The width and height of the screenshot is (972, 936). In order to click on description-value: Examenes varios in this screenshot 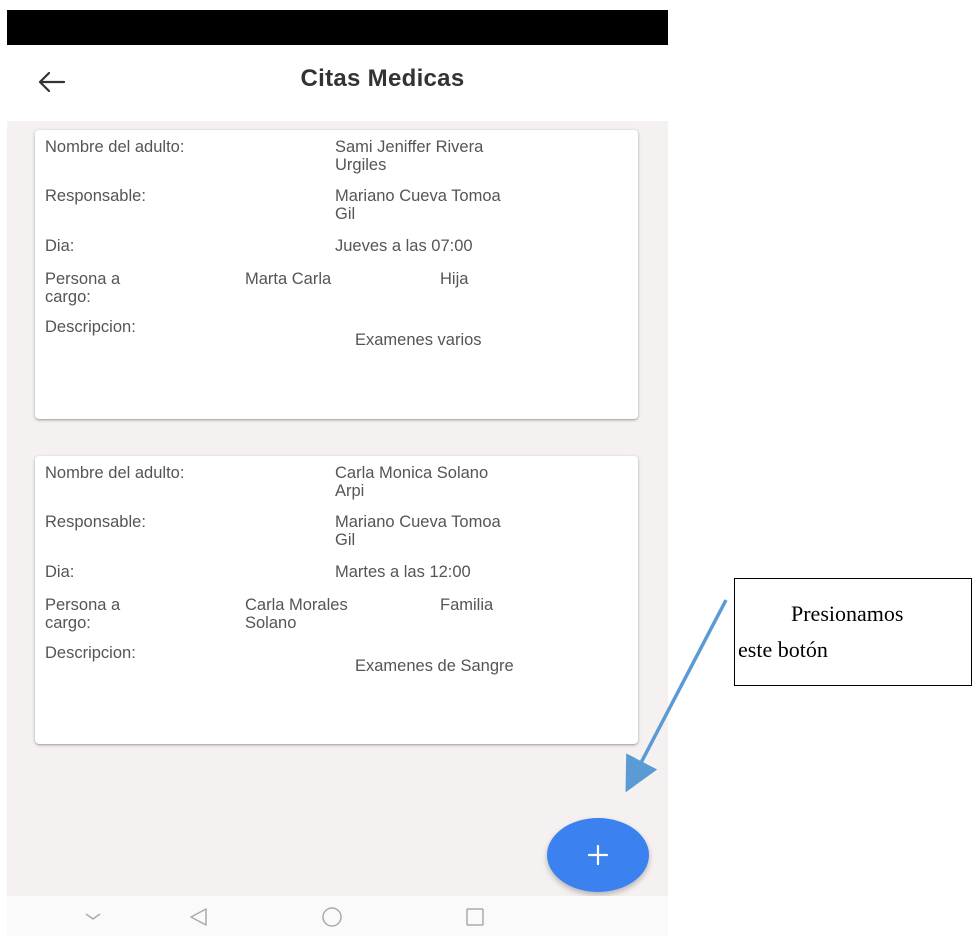, I will do `click(418, 340)`.